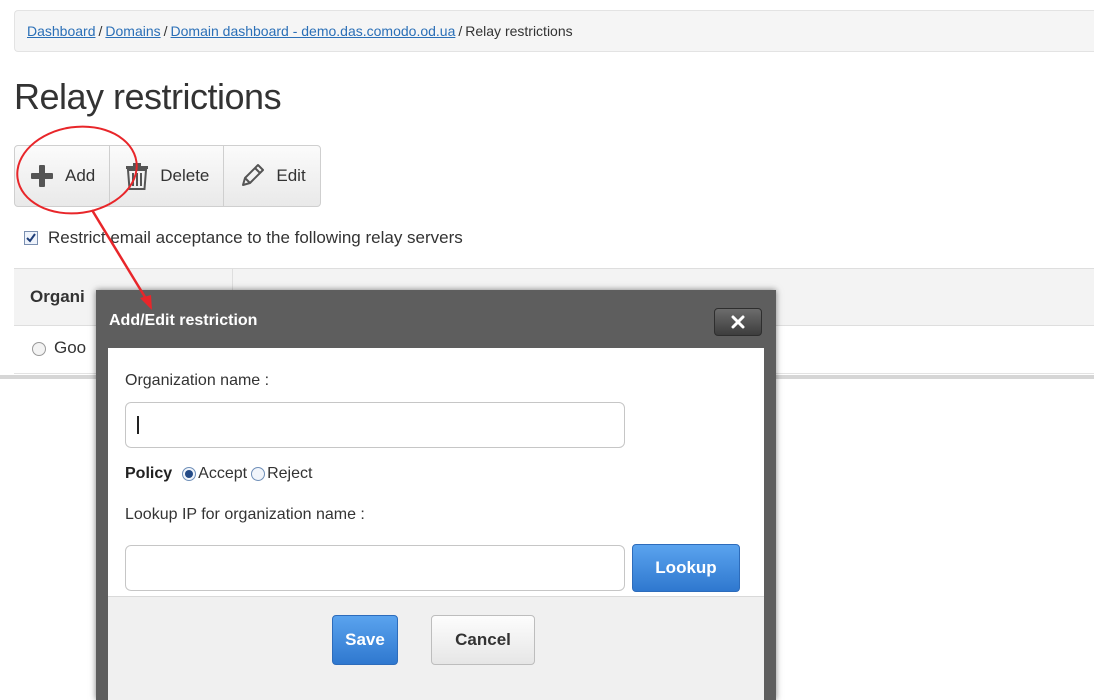 This screenshot has height=700, width=1094. I want to click on policy-reject-label: Reject, so click(290, 473).